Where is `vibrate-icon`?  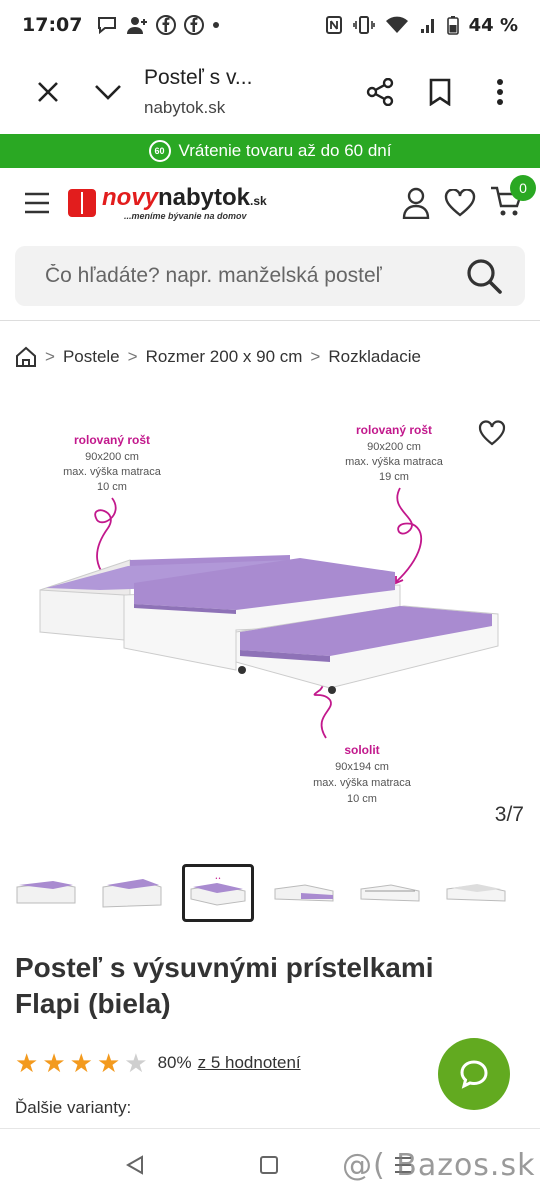 vibrate-icon is located at coordinates (363, 25).